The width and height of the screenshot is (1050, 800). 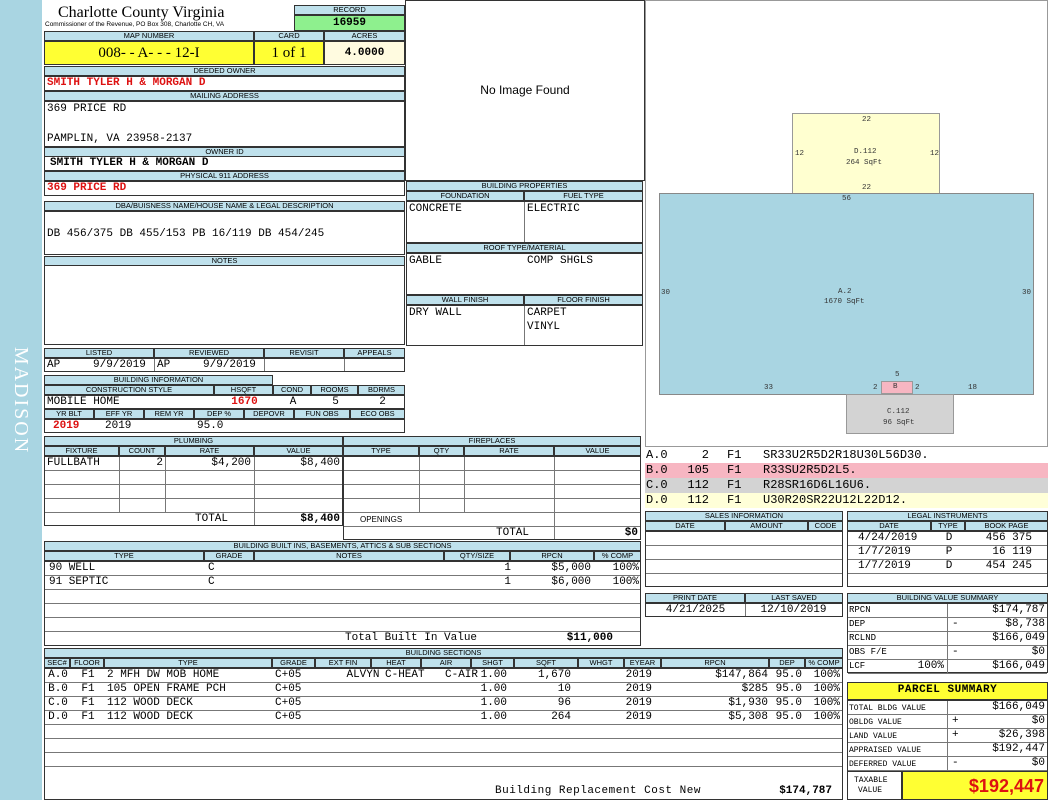 What do you see at coordinates (561, 717) in the screenshot?
I see `section-cell: 264` at bounding box center [561, 717].